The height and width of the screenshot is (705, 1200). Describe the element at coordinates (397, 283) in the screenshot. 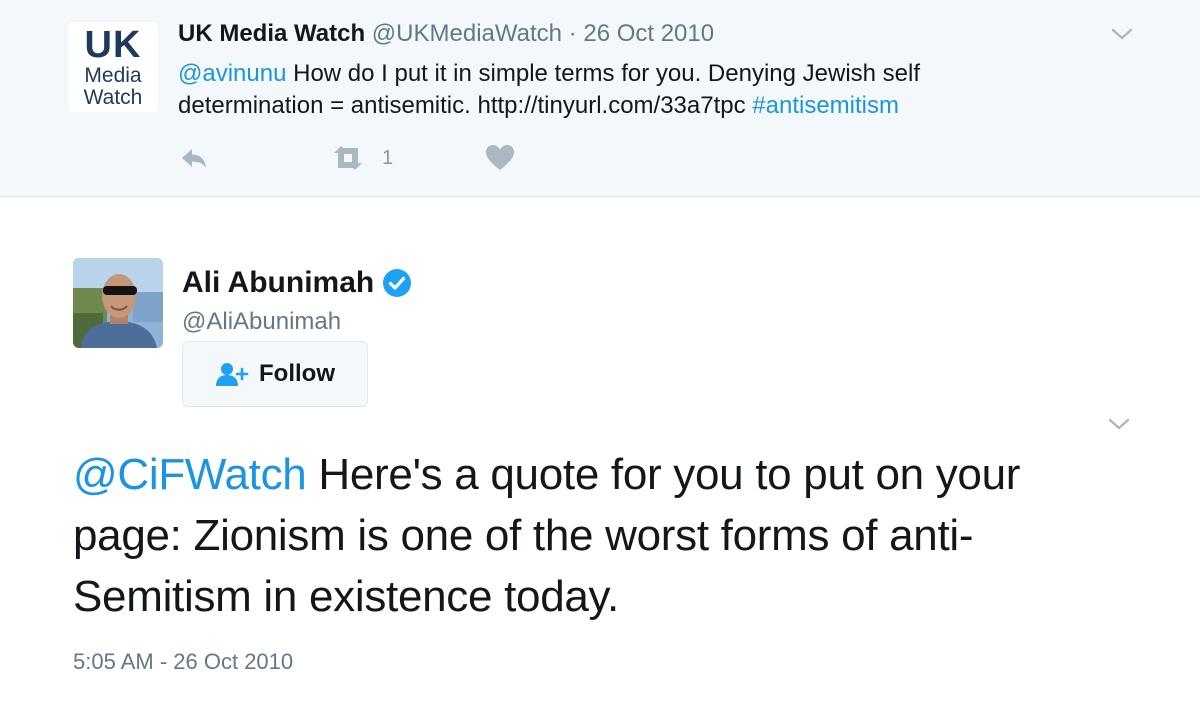

I see `verified-badge-icon` at that location.